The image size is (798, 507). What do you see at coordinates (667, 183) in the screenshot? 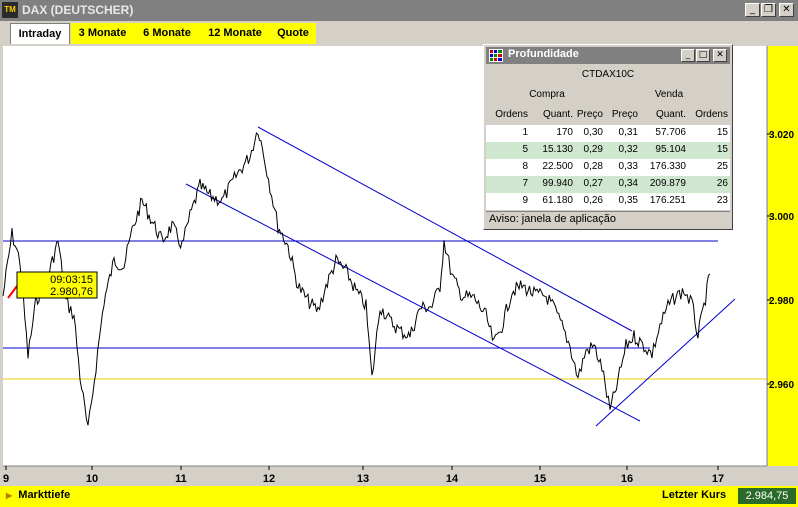
I see `depth-cell: 209.879` at bounding box center [667, 183].